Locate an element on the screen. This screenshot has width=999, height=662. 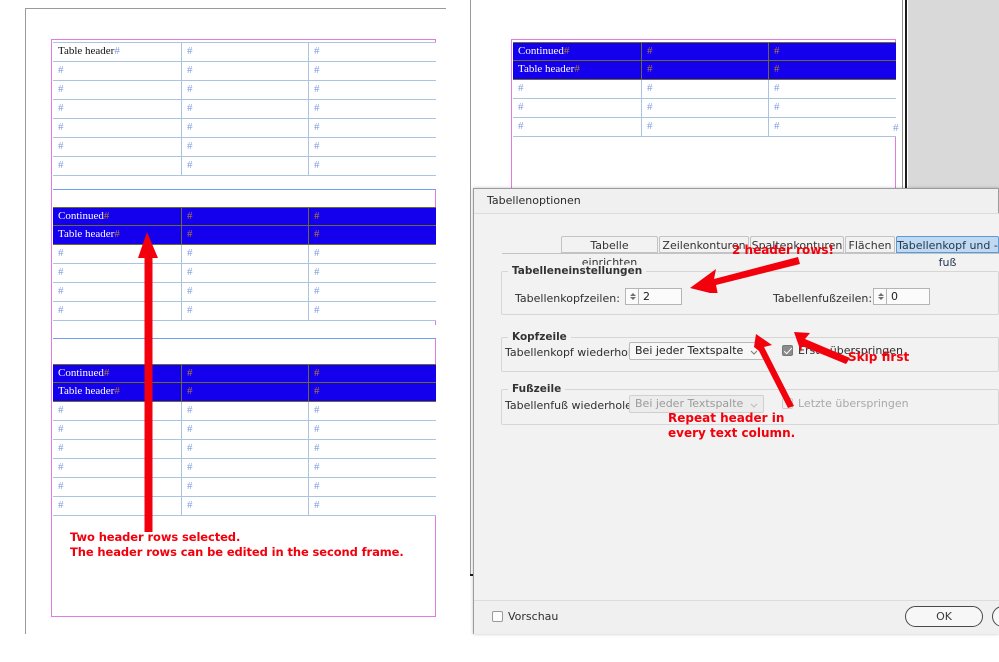
header-rows-input: 2 is located at coordinates (660, 296).